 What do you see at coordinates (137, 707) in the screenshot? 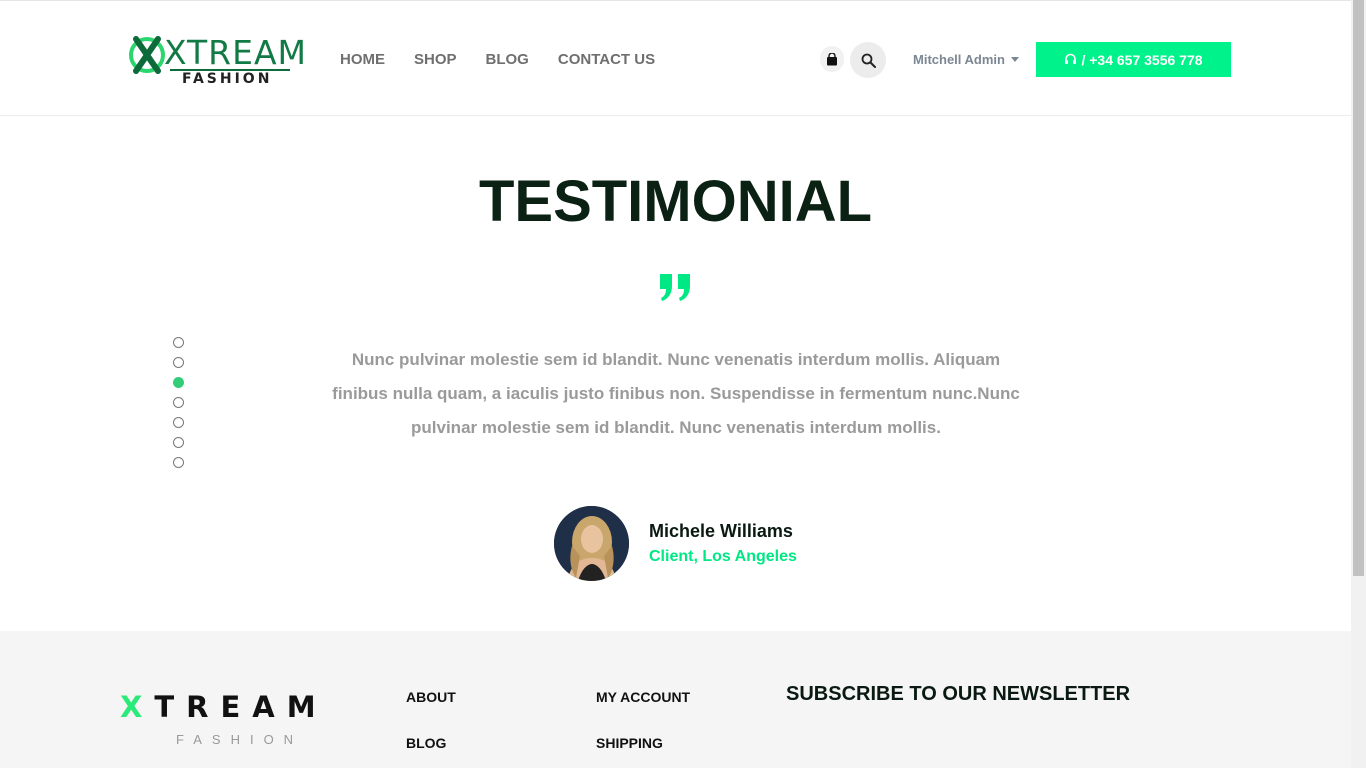
I see `footer-logo-x: X` at bounding box center [137, 707].